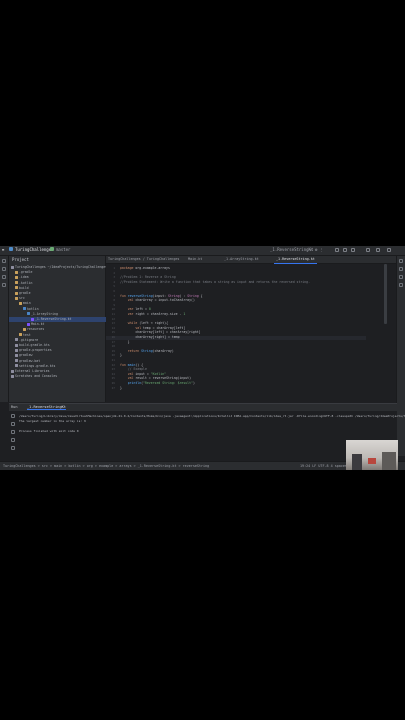 This screenshot has width=405, height=720. What do you see at coordinates (143, 374) in the screenshot?
I see `code-line: val input = "Kotlin"` at bounding box center [143, 374].